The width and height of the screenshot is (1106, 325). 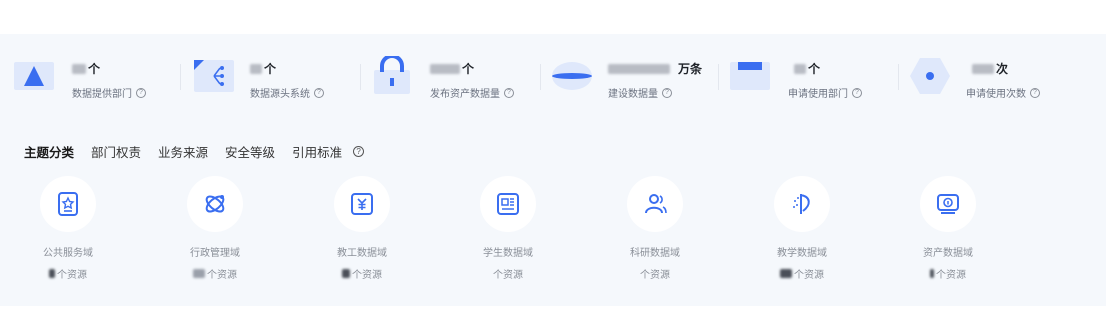 I want to click on monitor-info-icon, so click(x=948, y=204).